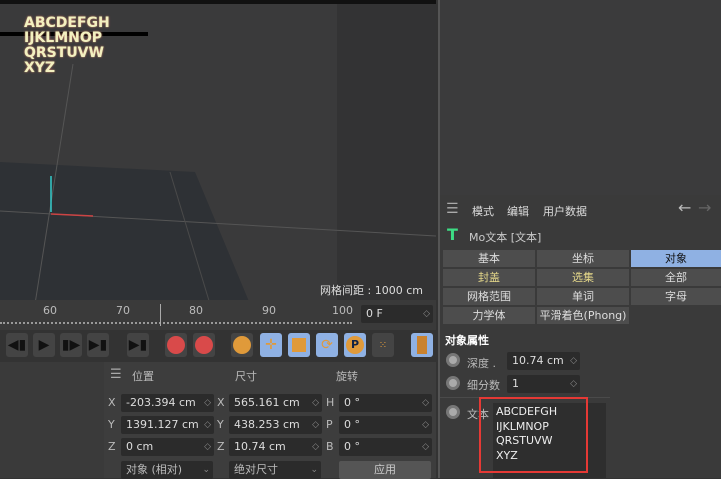 The image size is (721, 479). I want to click on parameter-icon: P, so click(355, 345).